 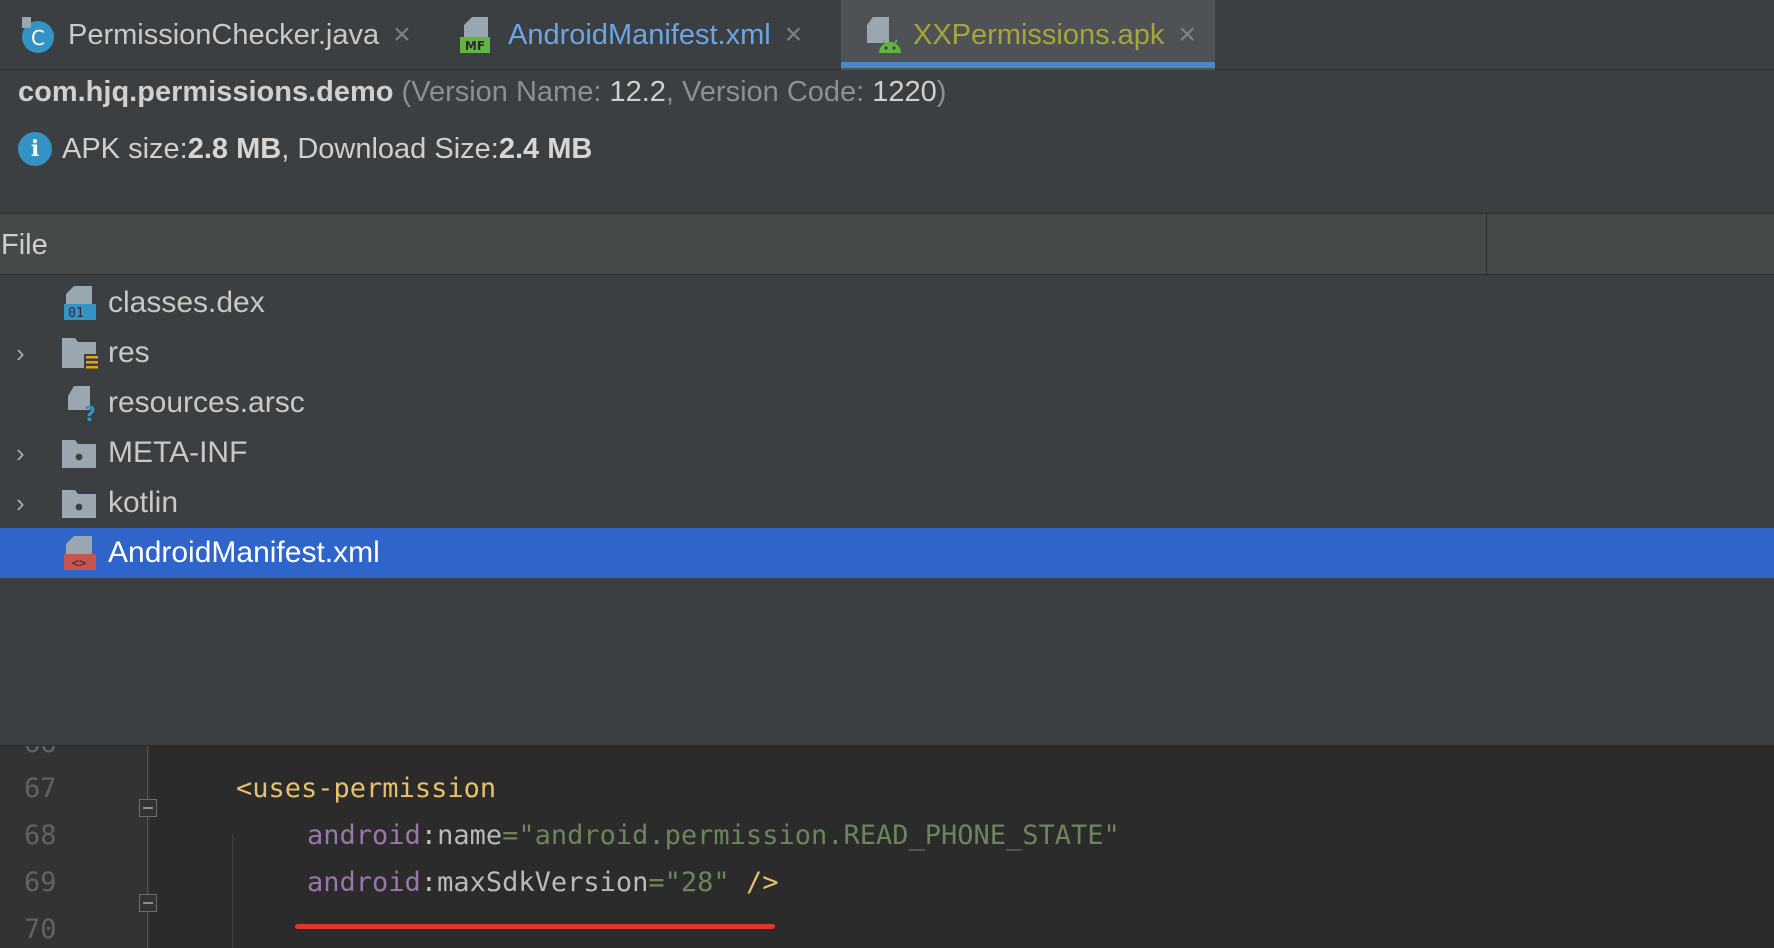 I want to click on tree-row-kotlin: › kotlin, so click(x=887, y=503).